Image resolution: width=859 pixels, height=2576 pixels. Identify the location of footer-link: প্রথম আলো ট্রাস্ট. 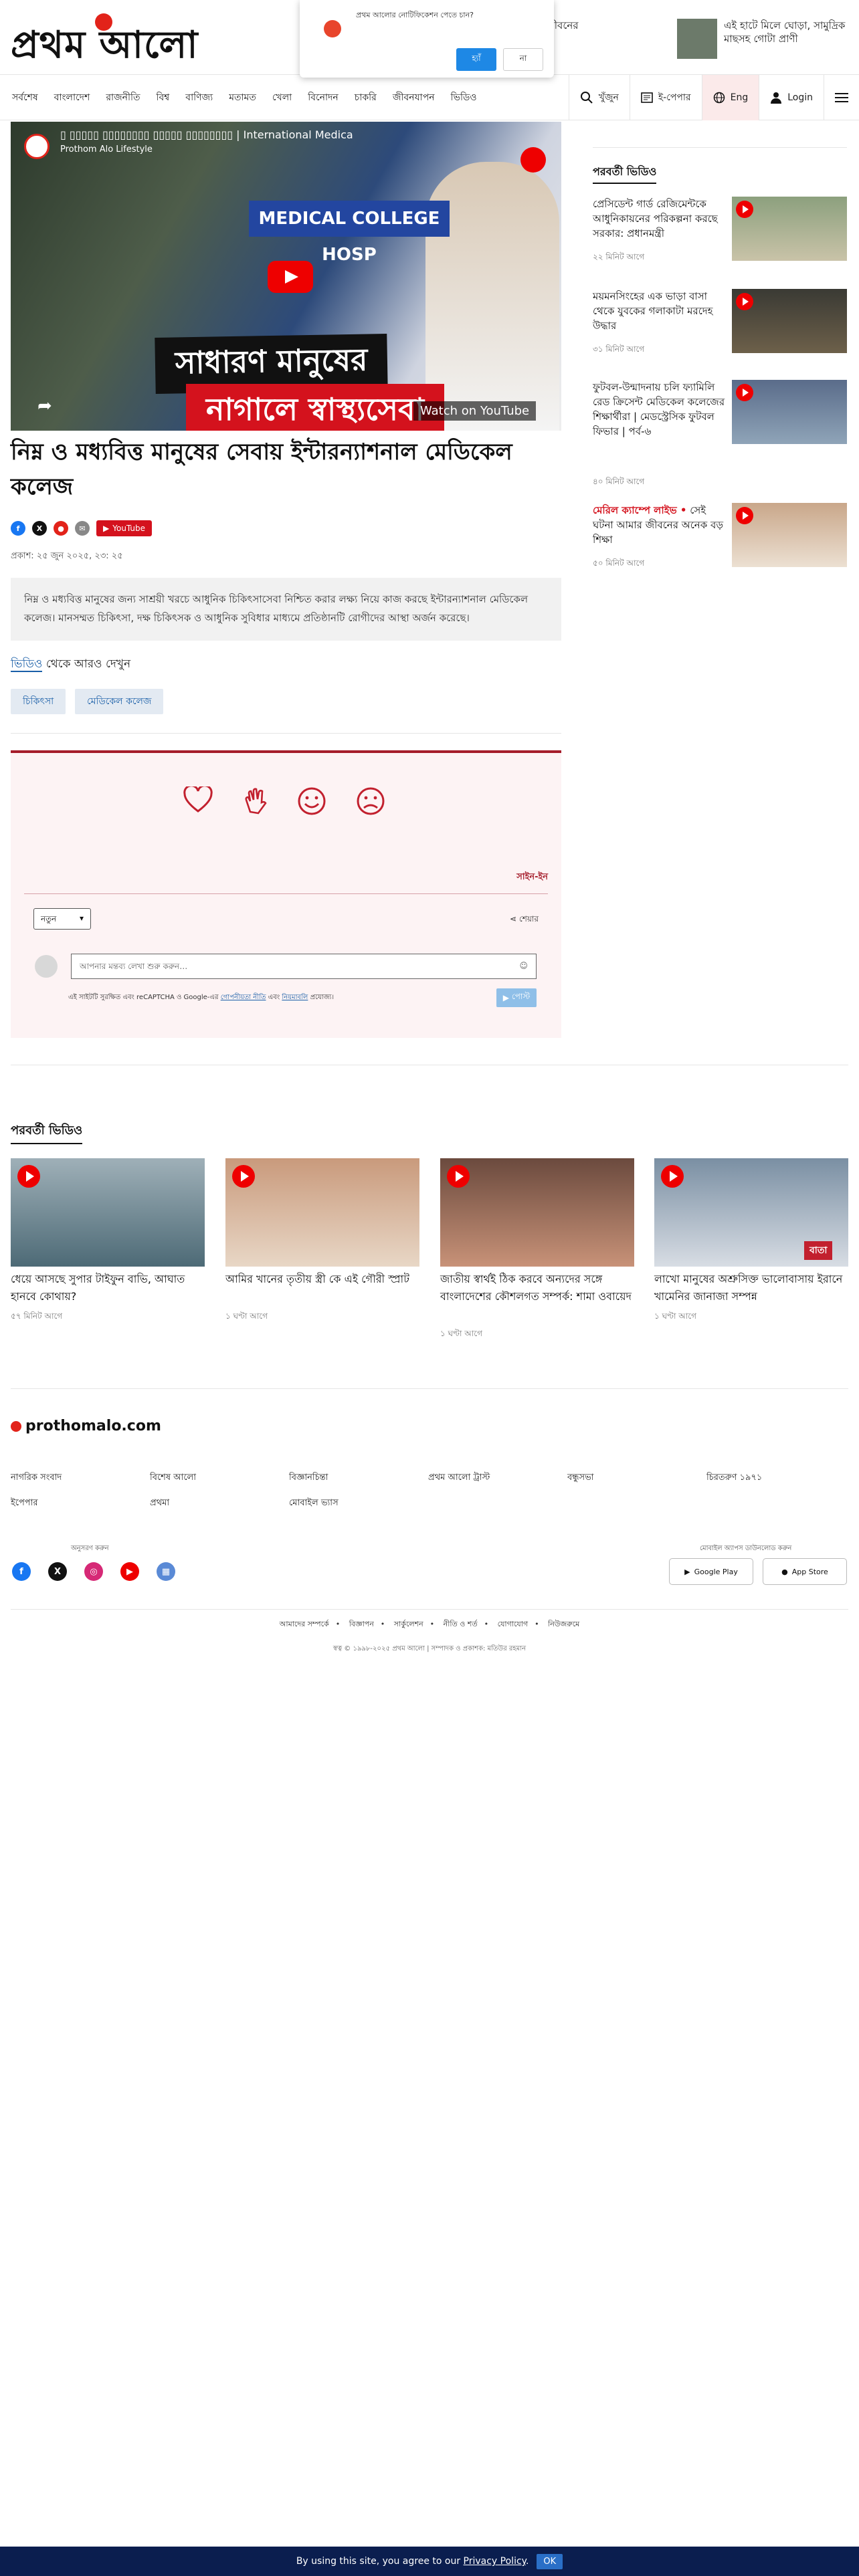
(459, 1478).